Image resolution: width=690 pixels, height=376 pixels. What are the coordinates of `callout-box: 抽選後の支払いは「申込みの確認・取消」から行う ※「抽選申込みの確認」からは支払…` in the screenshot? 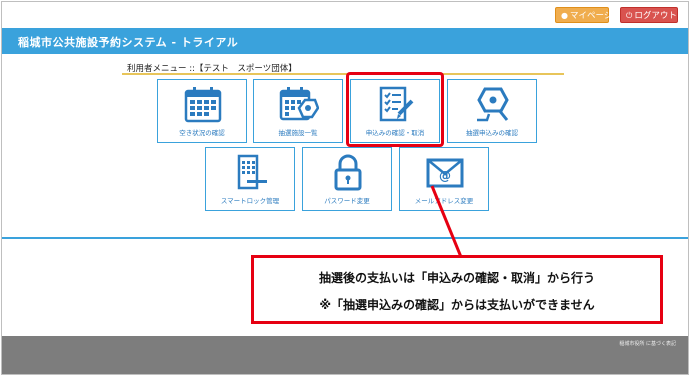 It's located at (457, 289).